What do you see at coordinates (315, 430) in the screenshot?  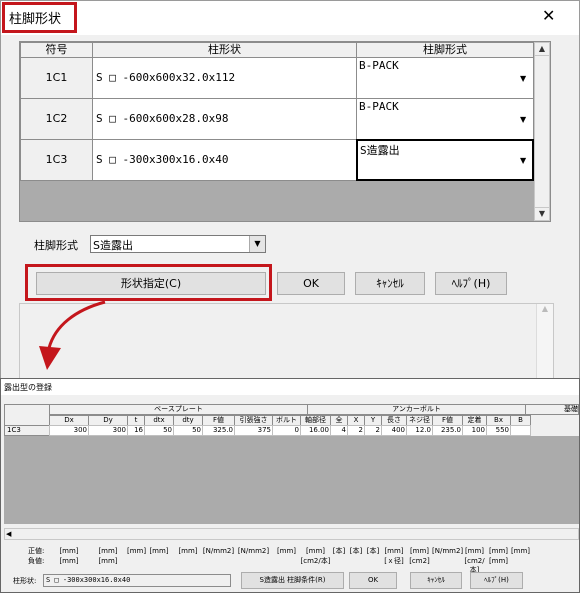 I see `grid-cell: 16.00` at bounding box center [315, 430].